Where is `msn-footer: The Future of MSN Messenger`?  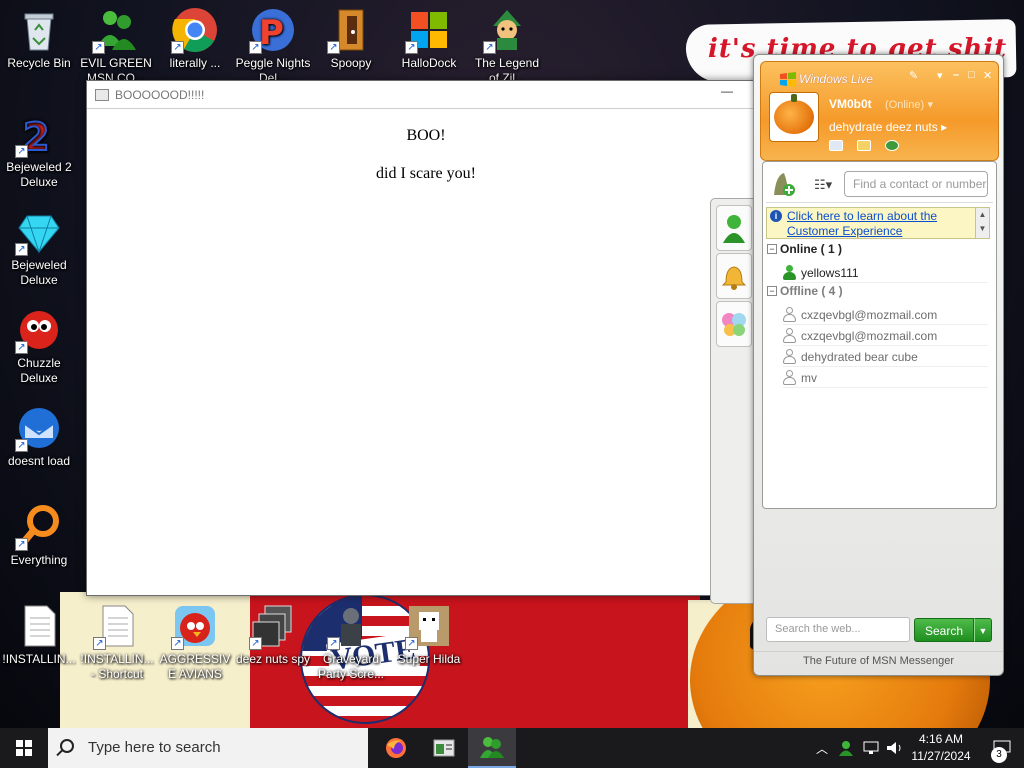
msn-footer: The Future of MSN Messenger is located at coordinates (878, 662).